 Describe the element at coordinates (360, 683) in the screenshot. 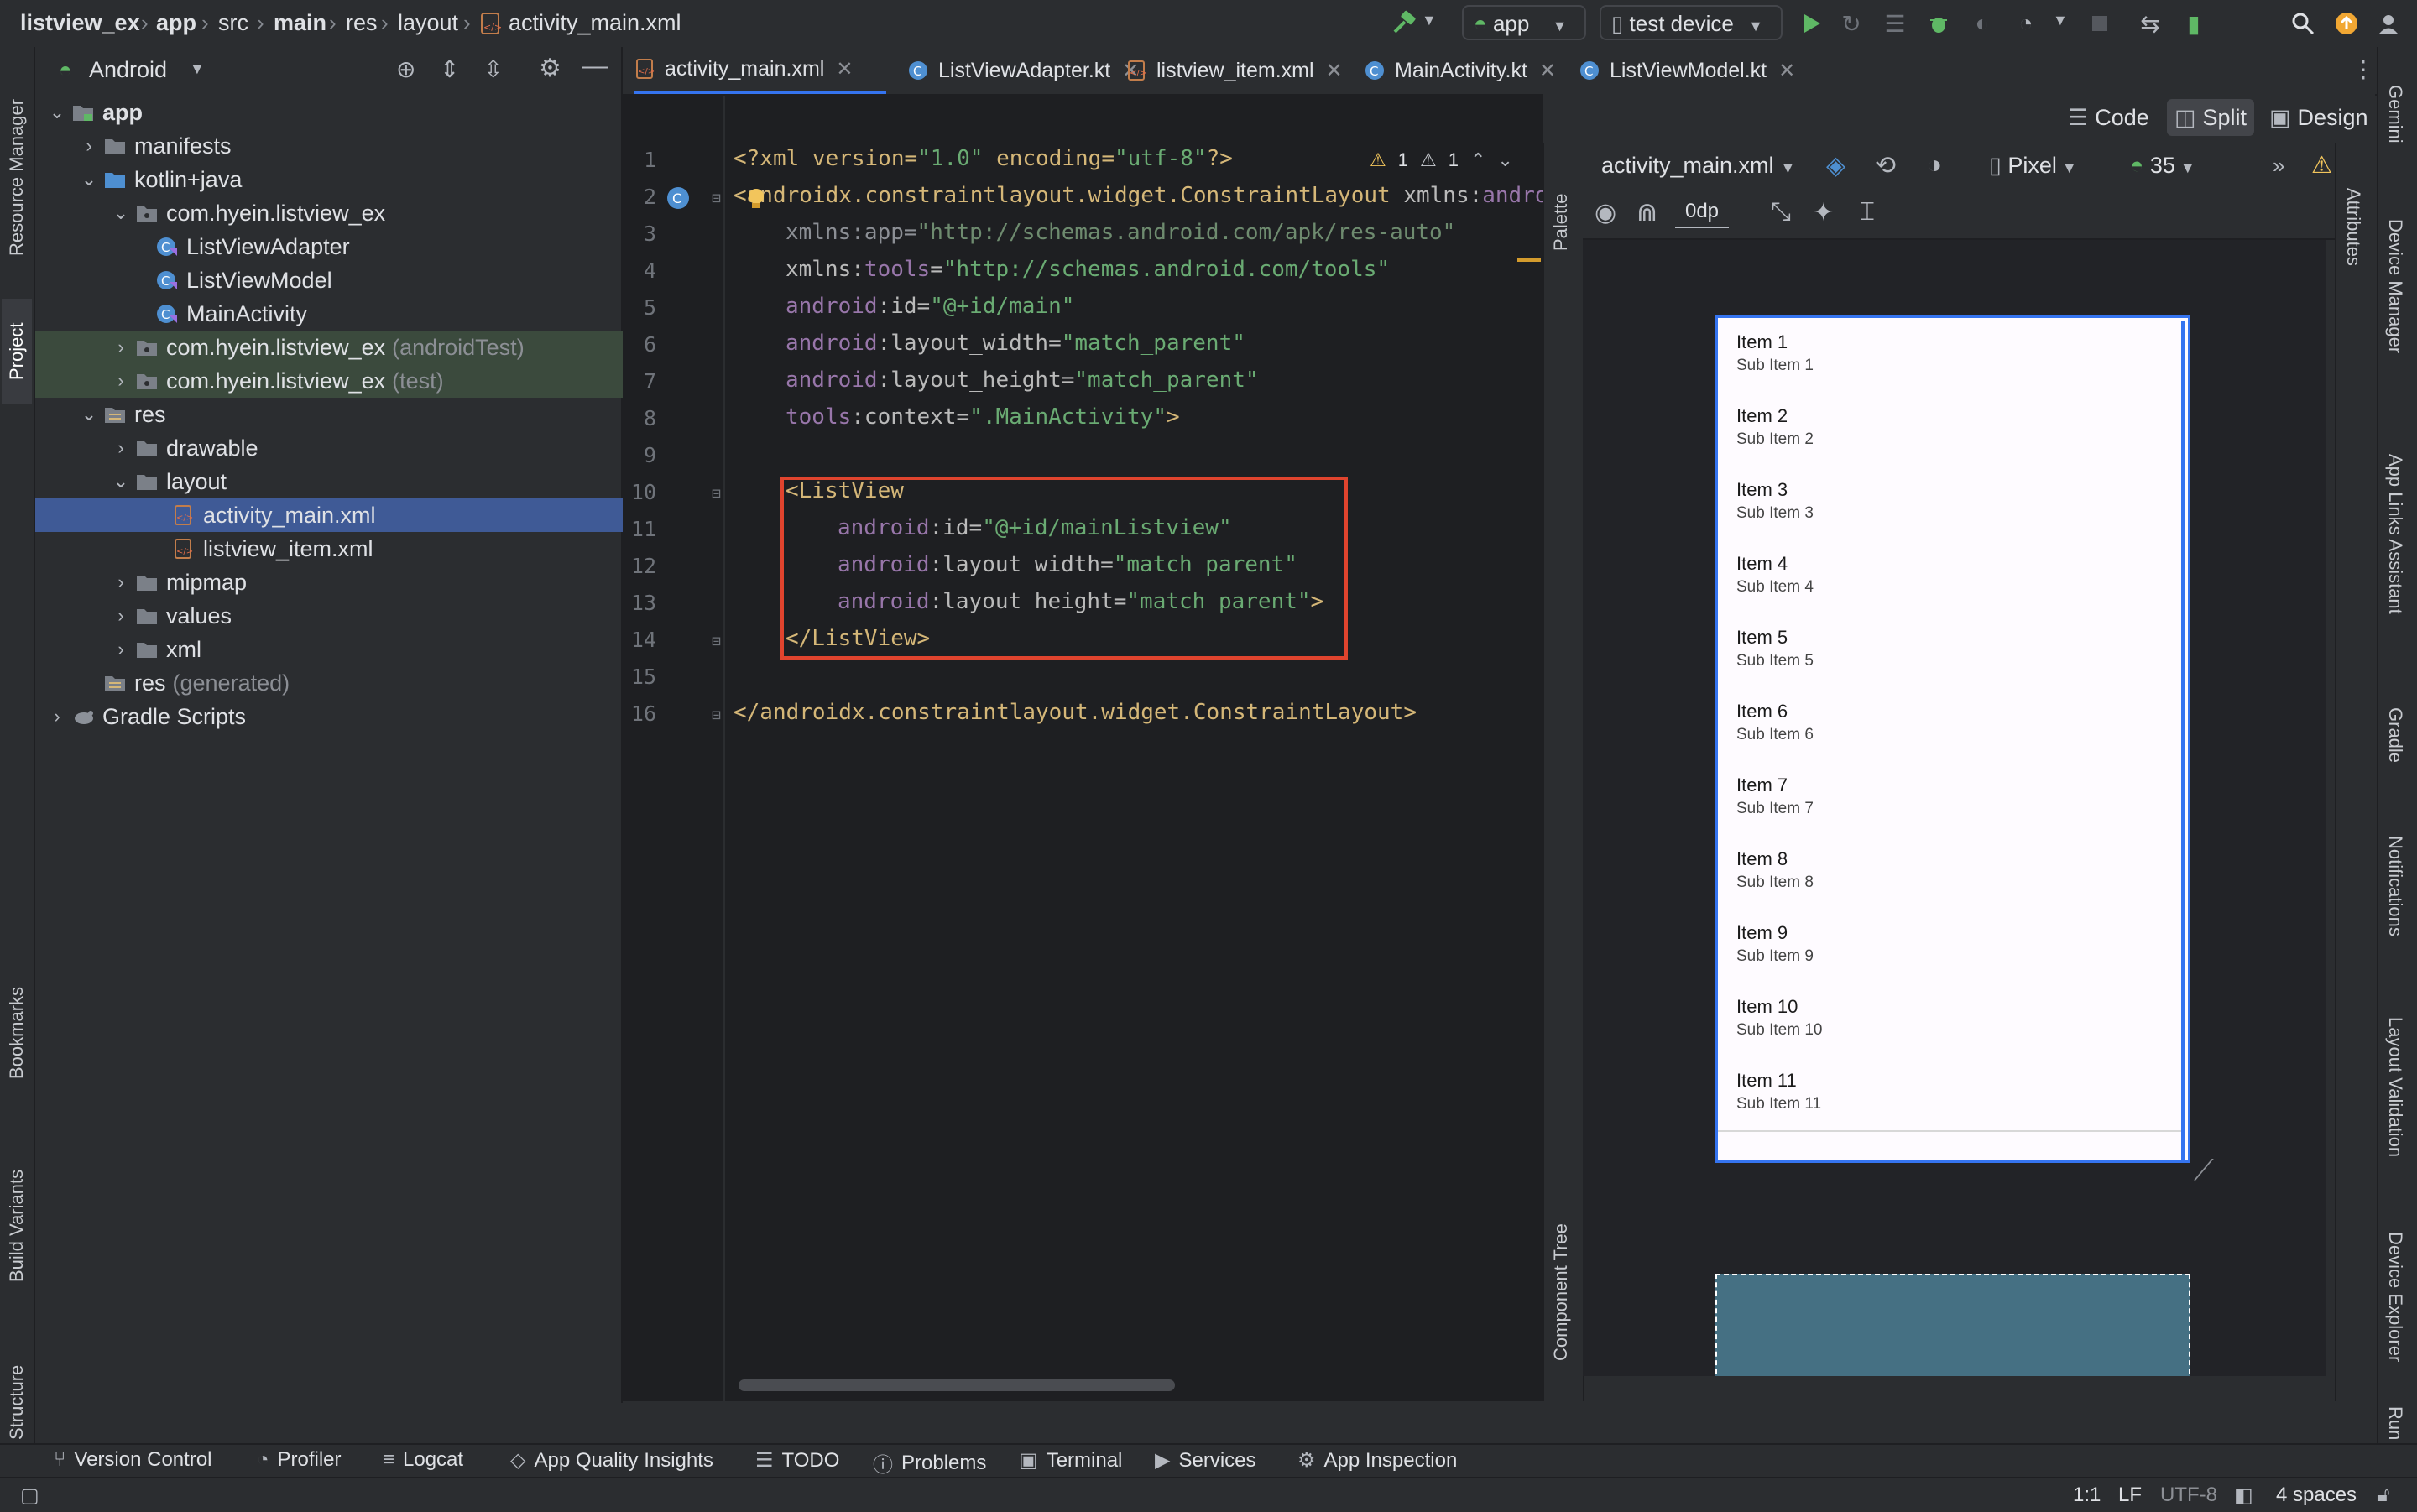

I see `tree-item-res-generated: res (generated)` at that location.